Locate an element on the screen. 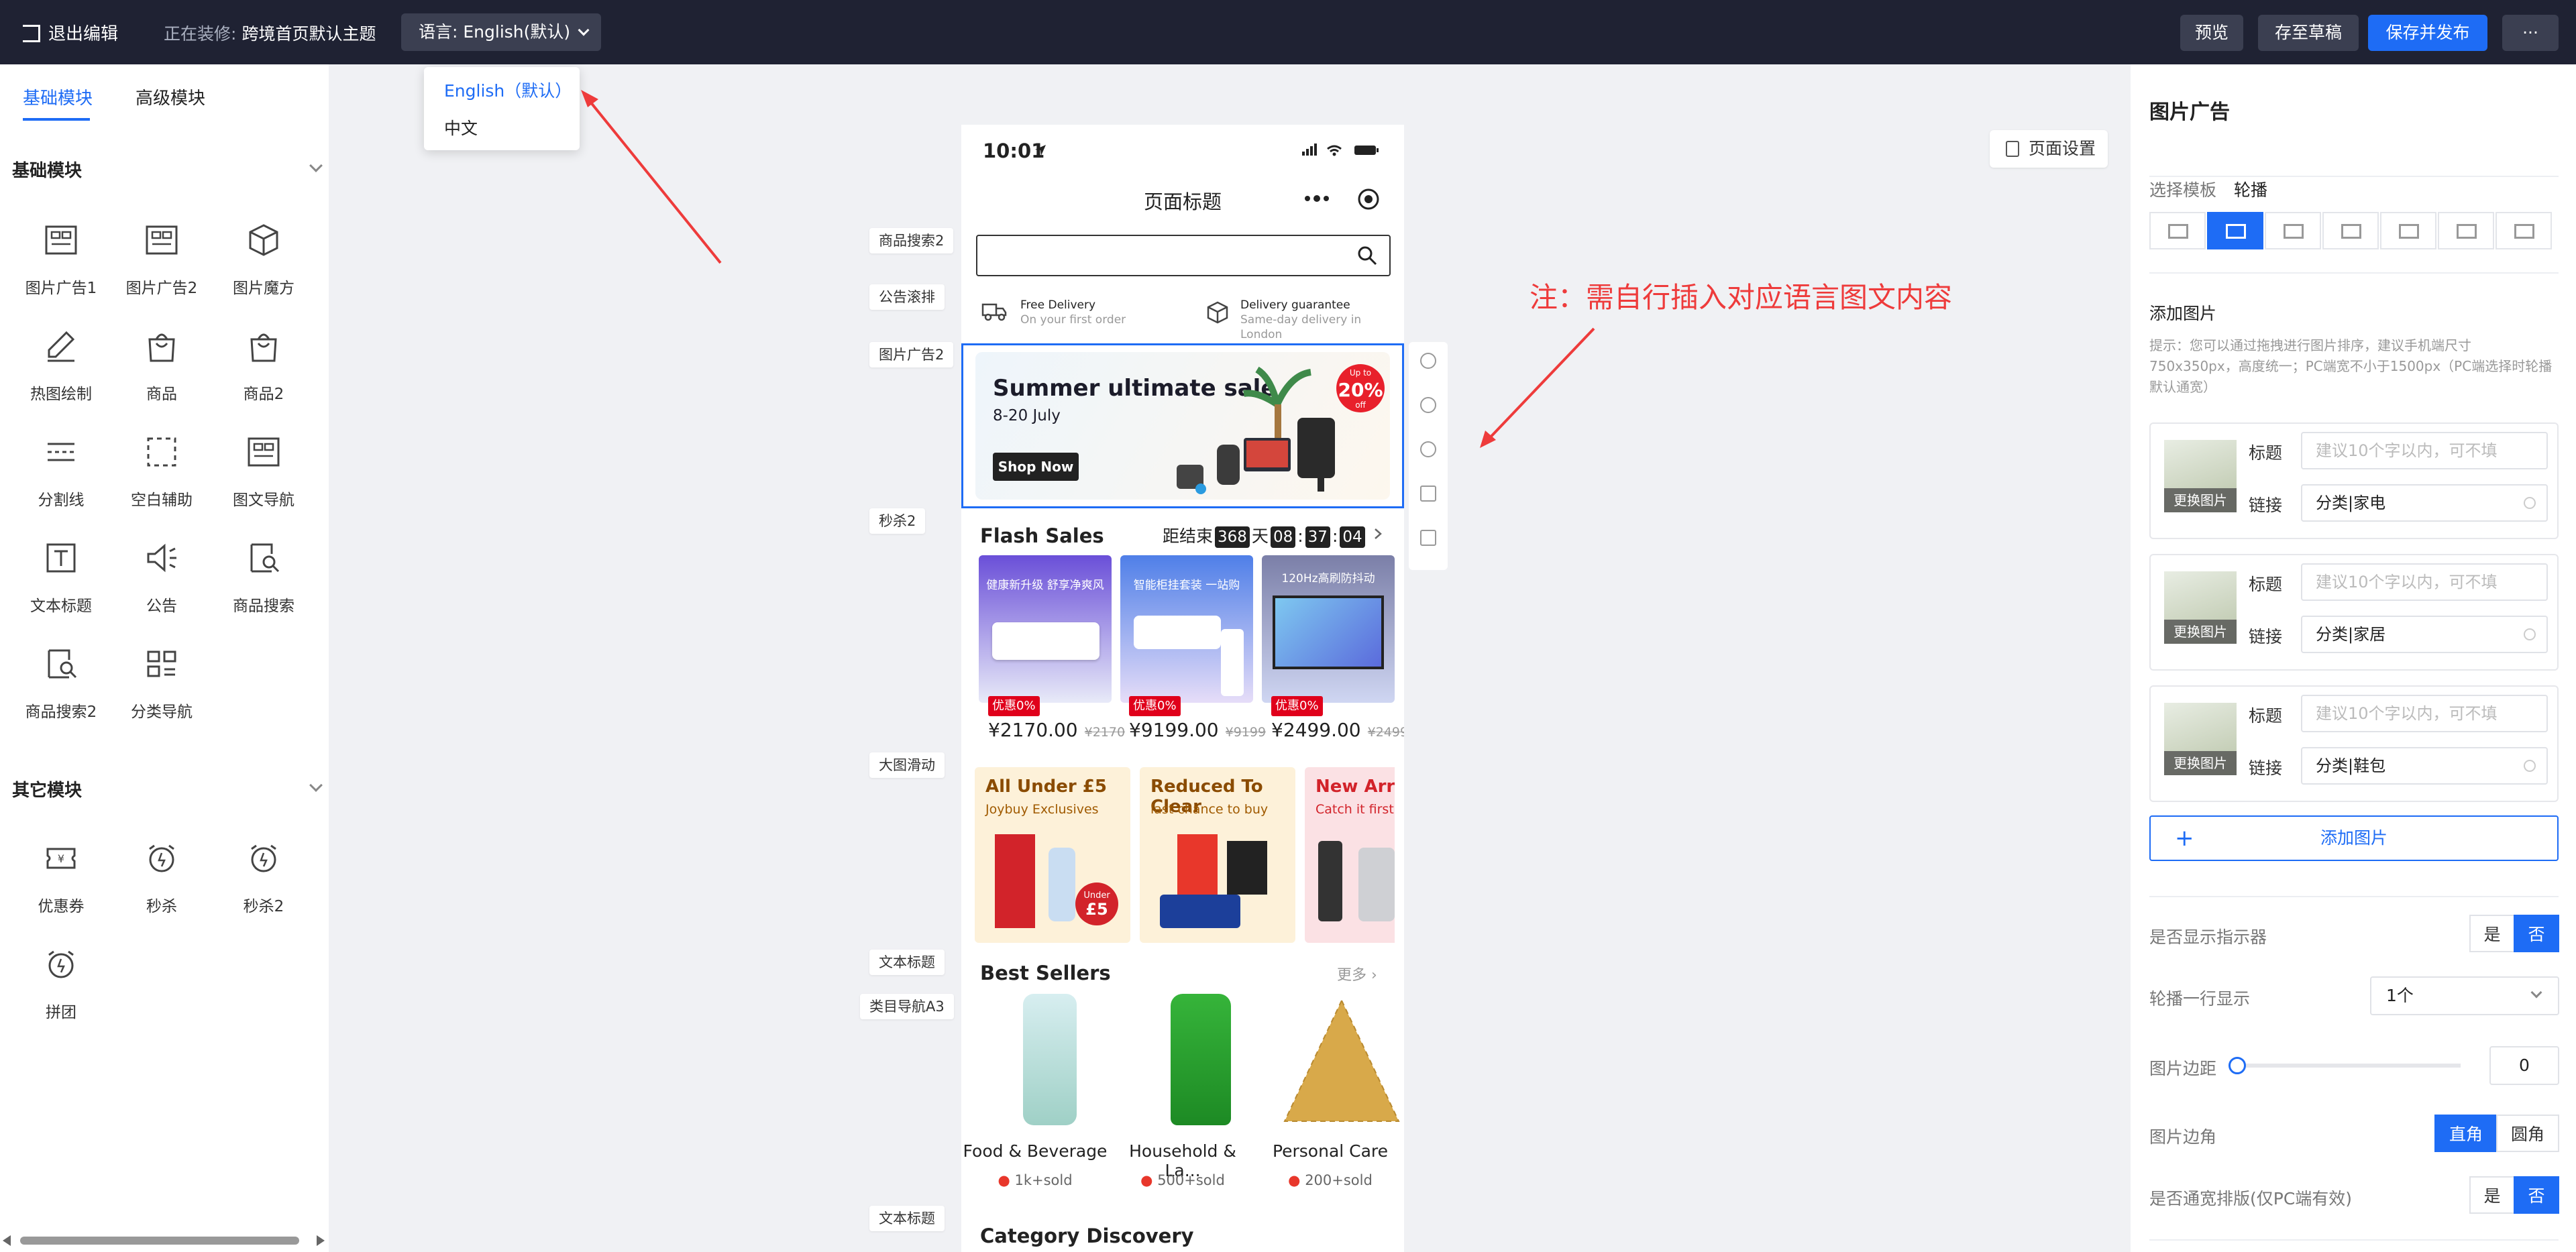 The height and width of the screenshot is (1252, 2576). slider-handle is located at coordinates (2237, 1065).